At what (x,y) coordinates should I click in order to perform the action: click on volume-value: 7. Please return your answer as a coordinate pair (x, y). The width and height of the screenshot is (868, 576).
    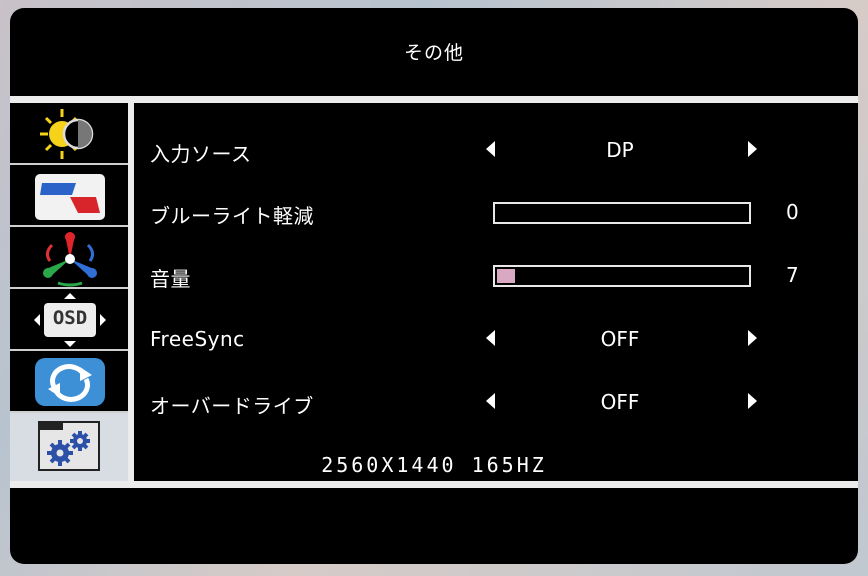
    Looking at the image, I should click on (792, 275).